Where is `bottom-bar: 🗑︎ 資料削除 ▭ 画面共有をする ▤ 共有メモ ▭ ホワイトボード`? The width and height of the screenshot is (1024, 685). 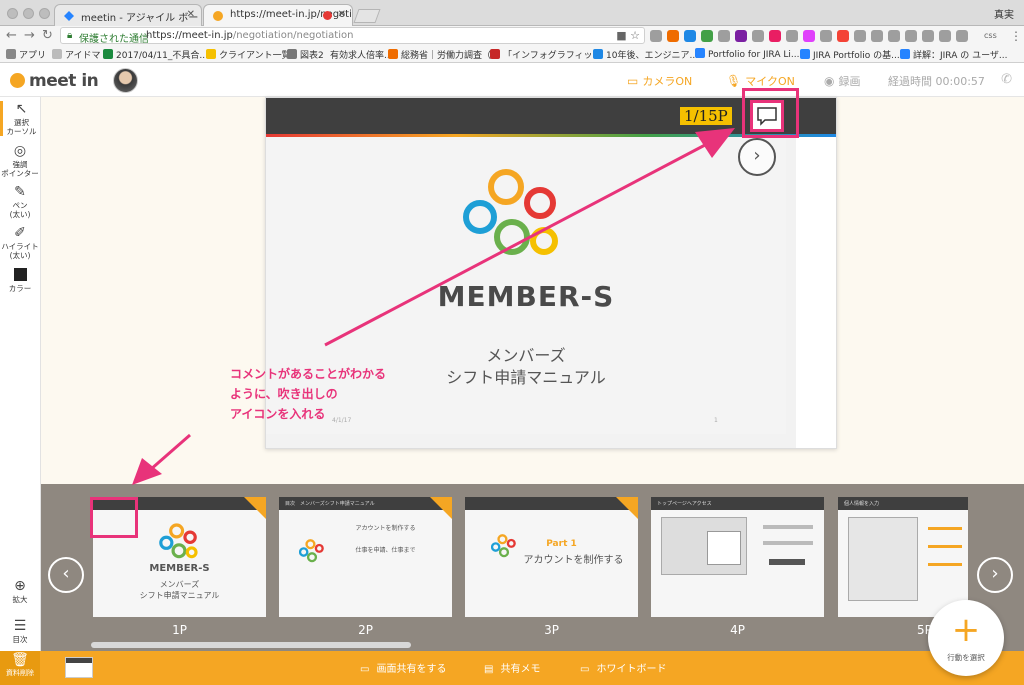 bottom-bar: 🗑︎ 資料削除 ▭ 画面共有をする ▤ 共有メモ ▭ ホワイトボード is located at coordinates (512, 668).